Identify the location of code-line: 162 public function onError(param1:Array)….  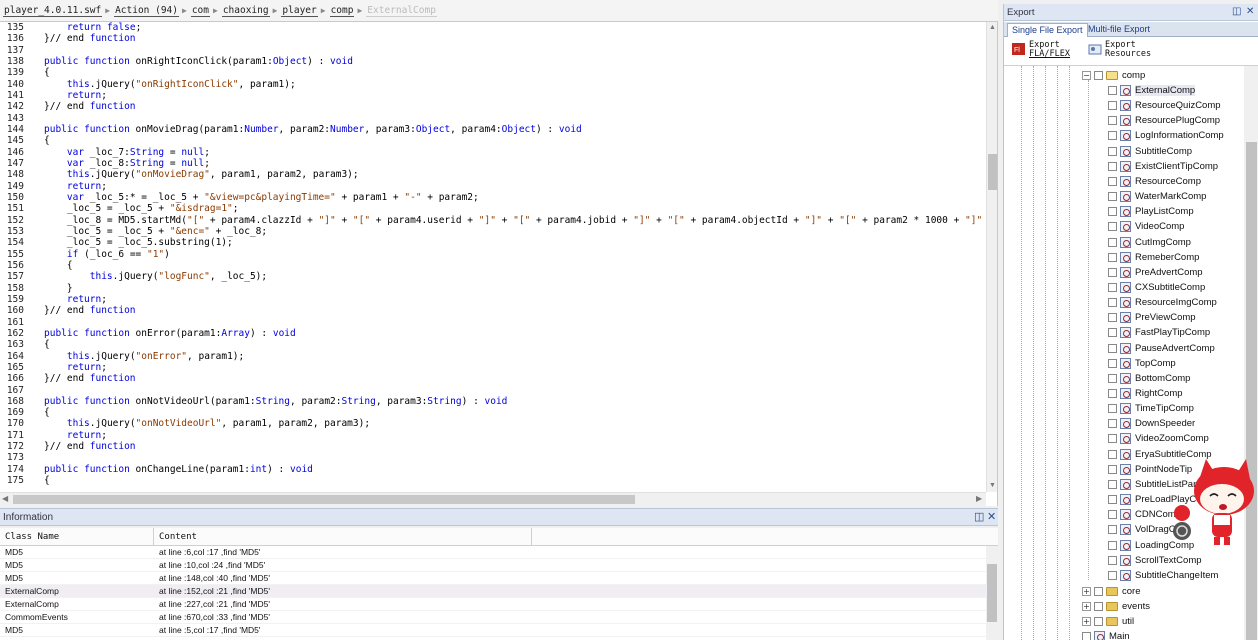
(493, 333).